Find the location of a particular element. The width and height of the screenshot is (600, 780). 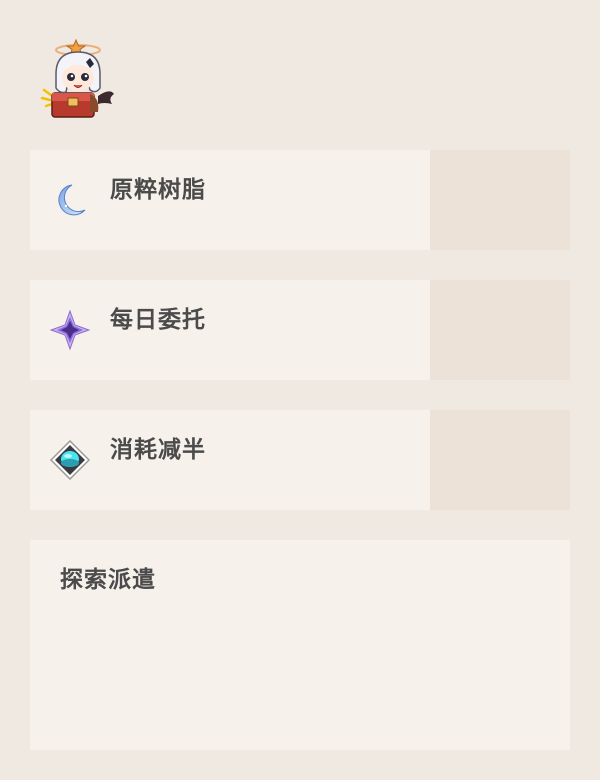

expedition-label: 探索派遣 is located at coordinates (108, 580).